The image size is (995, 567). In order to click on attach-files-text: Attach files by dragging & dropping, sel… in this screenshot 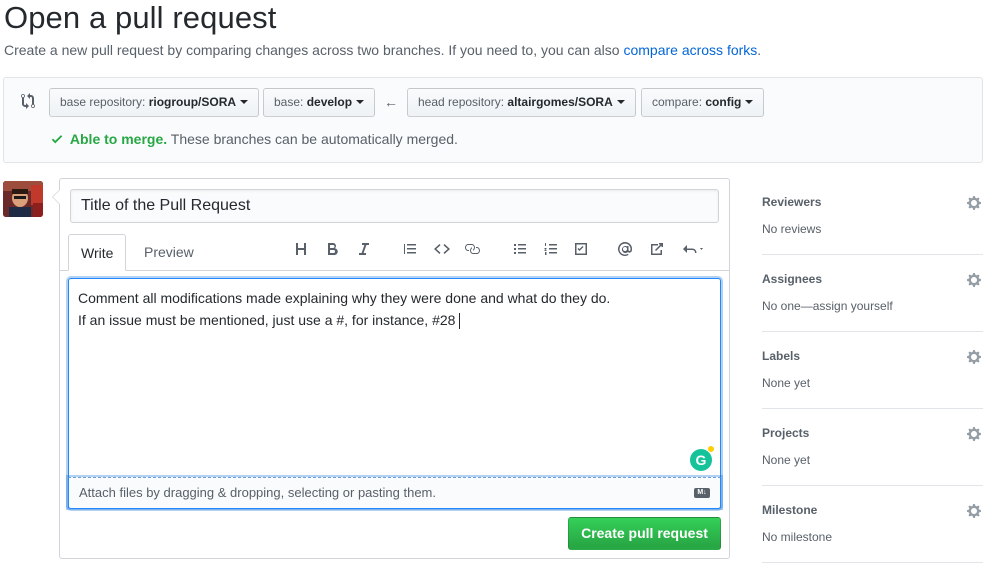, I will do `click(257, 492)`.